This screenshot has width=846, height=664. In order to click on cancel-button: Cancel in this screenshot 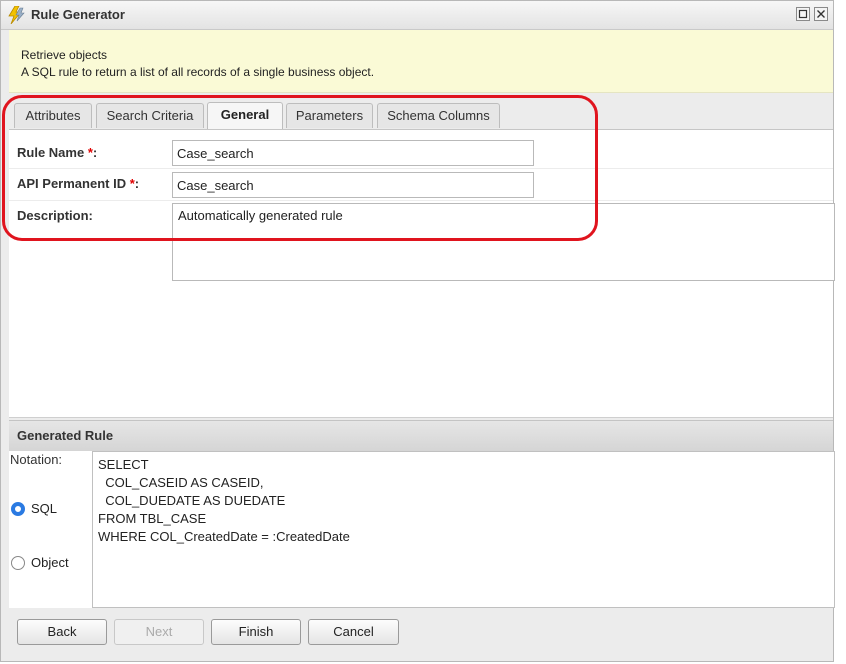, I will do `click(353, 632)`.